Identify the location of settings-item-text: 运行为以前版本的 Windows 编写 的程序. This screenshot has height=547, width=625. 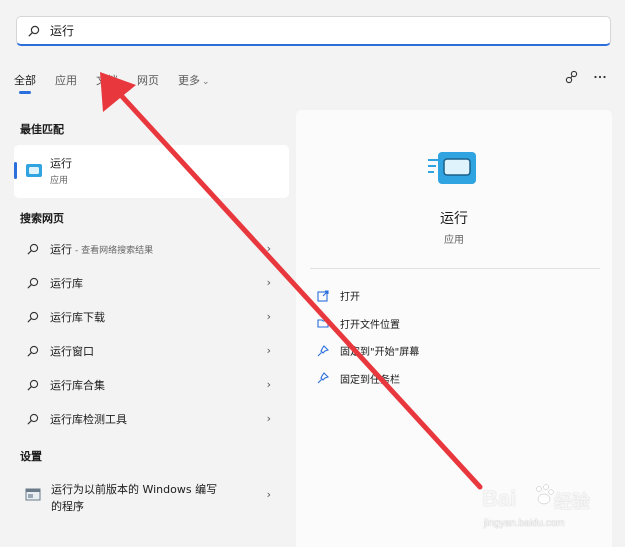
(134, 498).